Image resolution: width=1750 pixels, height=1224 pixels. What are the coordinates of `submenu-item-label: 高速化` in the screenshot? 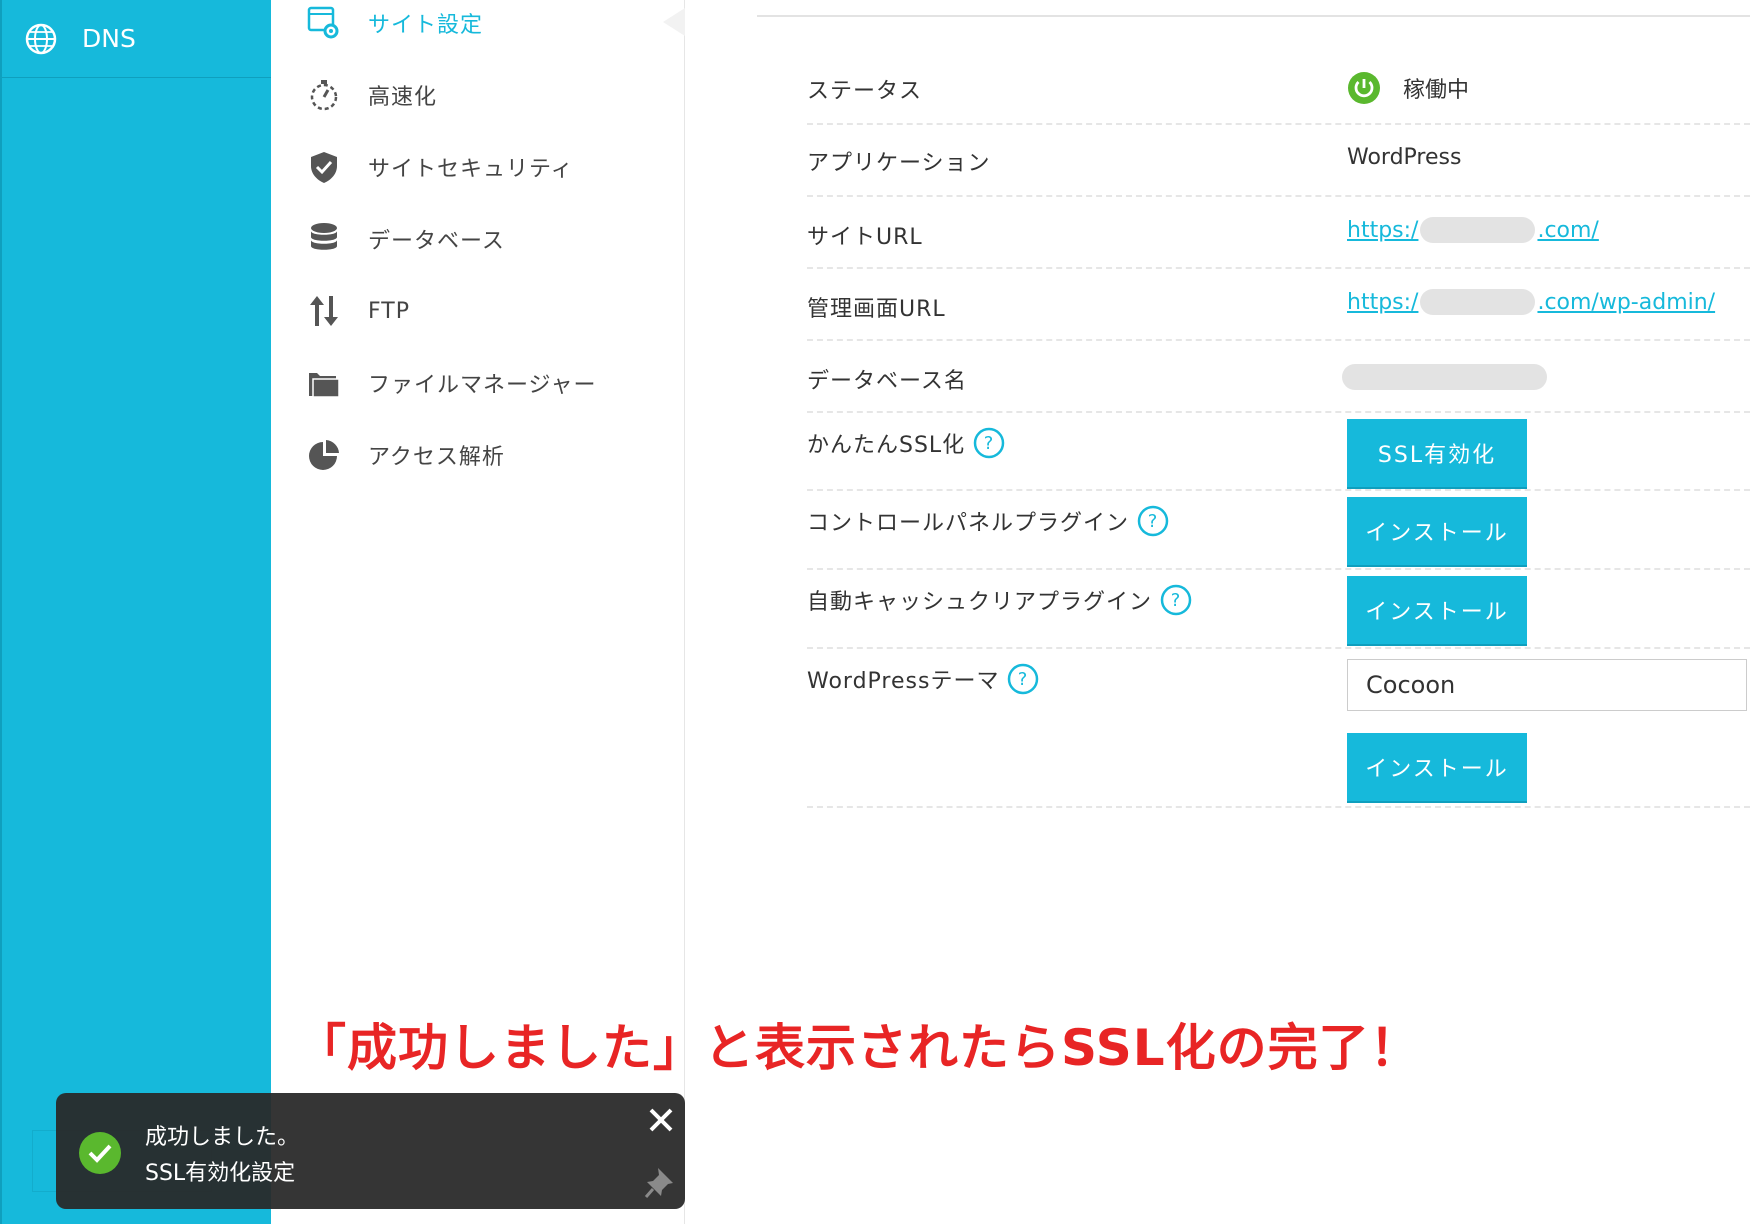 It's located at (403, 97).